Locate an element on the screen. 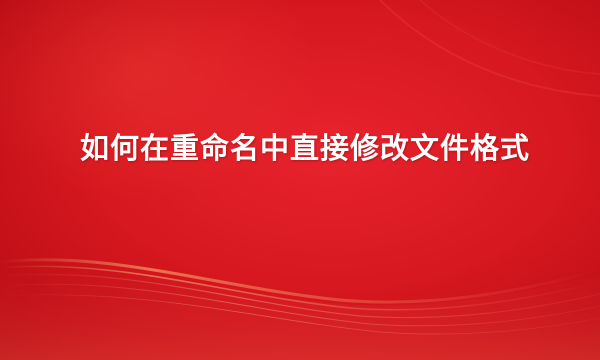  page-title: 如何在重命名中直接修改文件格式 is located at coordinates (305, 148).